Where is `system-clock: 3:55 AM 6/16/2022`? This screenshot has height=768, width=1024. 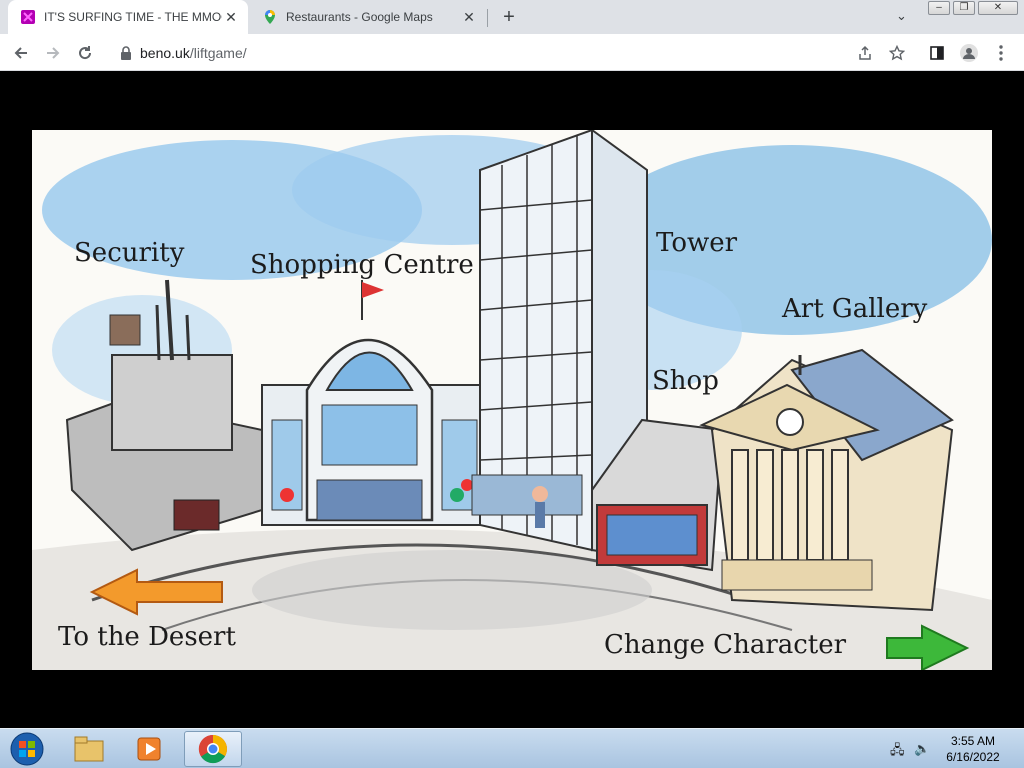 system-clock: 3:55 AM 6/16/2022 is located at coordinates (973, 749).